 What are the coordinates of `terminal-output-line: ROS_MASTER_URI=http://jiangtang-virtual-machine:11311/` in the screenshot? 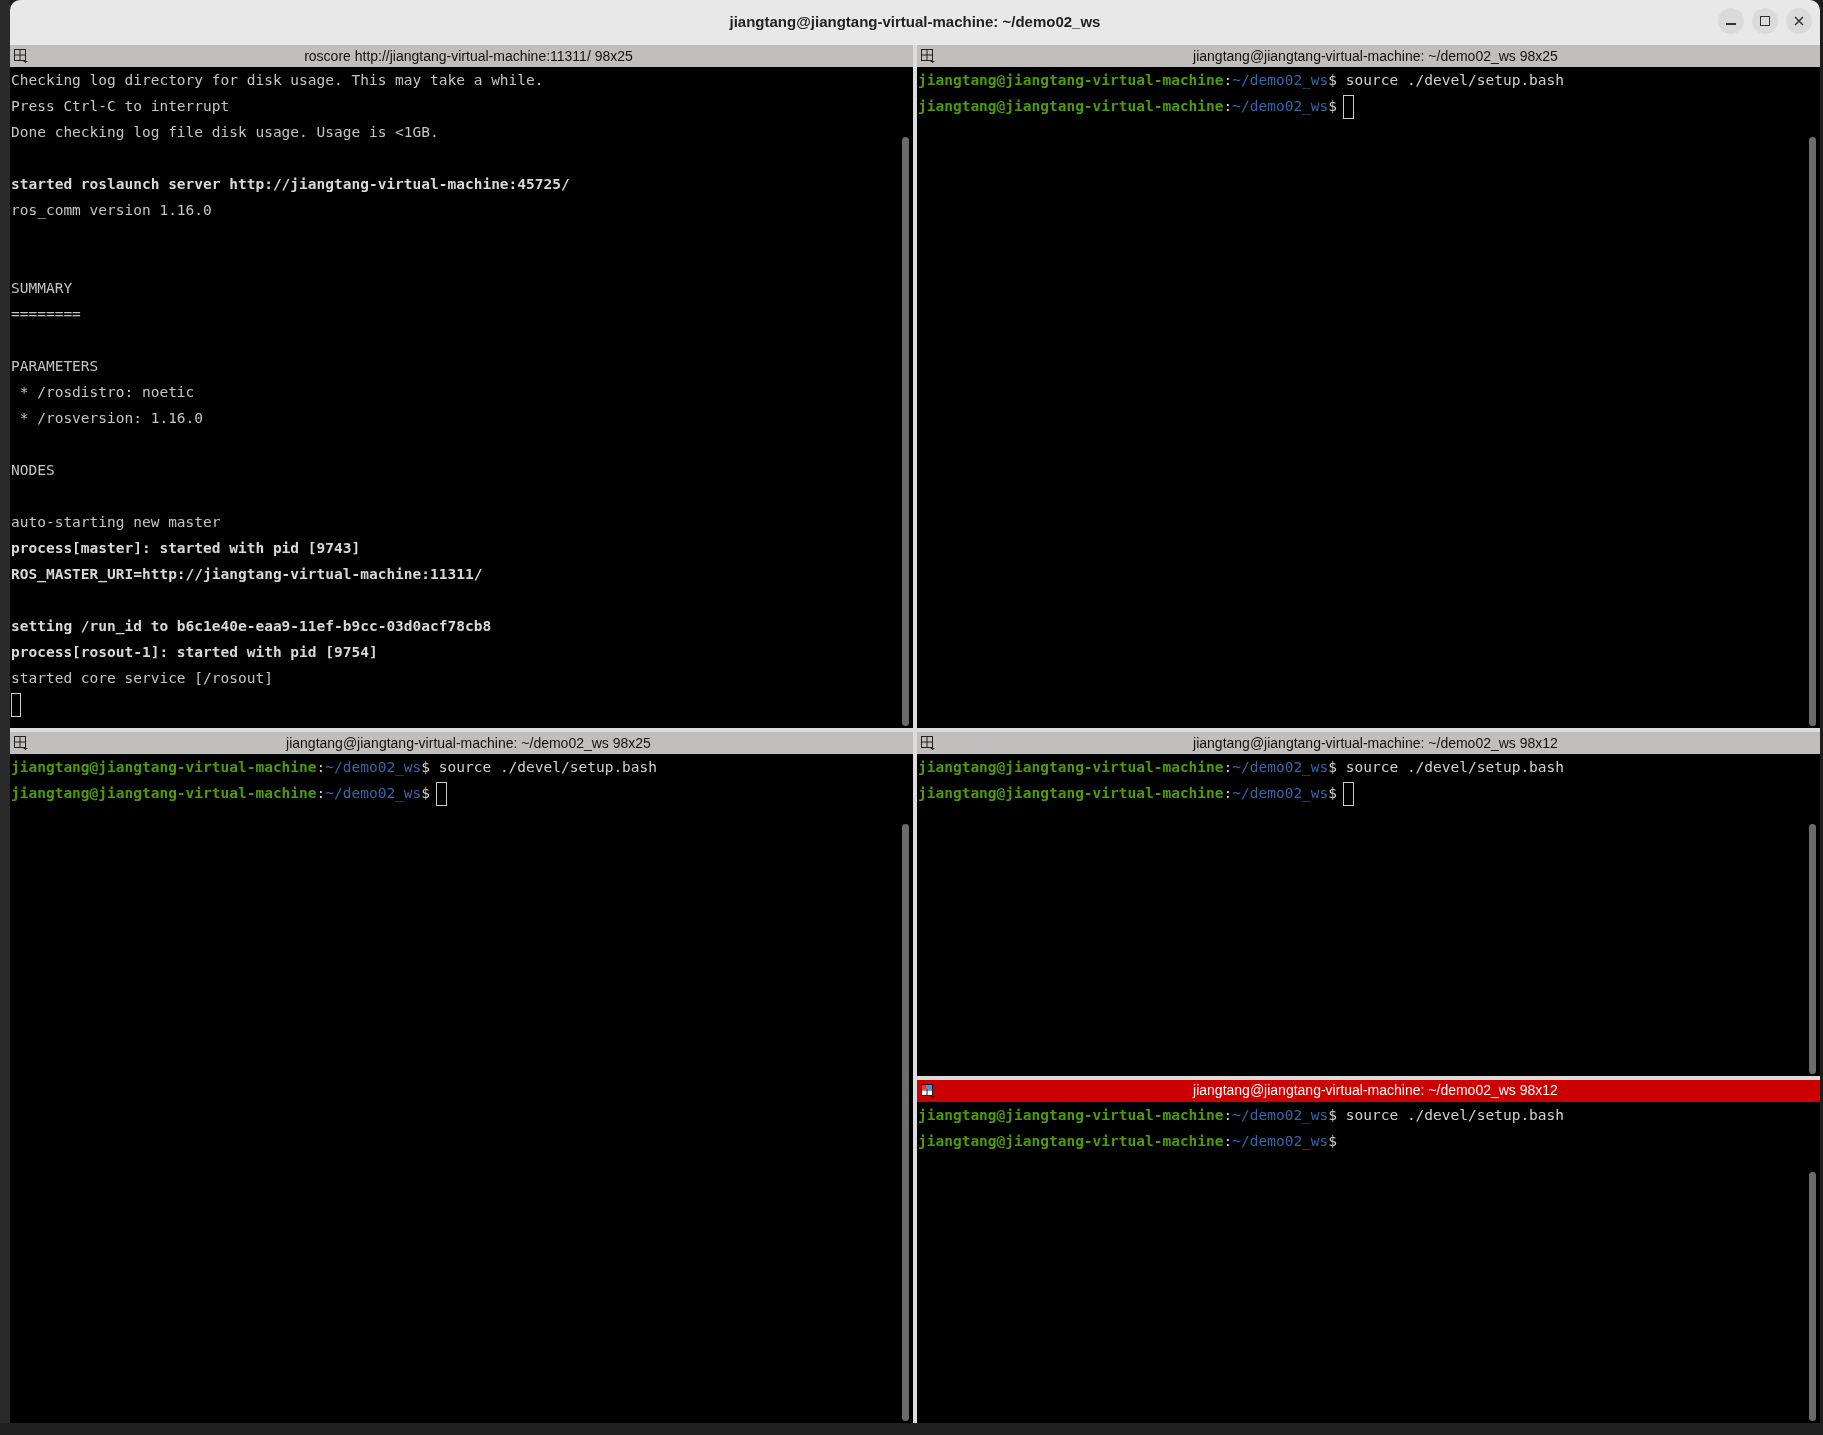 It's located at (247, 575).